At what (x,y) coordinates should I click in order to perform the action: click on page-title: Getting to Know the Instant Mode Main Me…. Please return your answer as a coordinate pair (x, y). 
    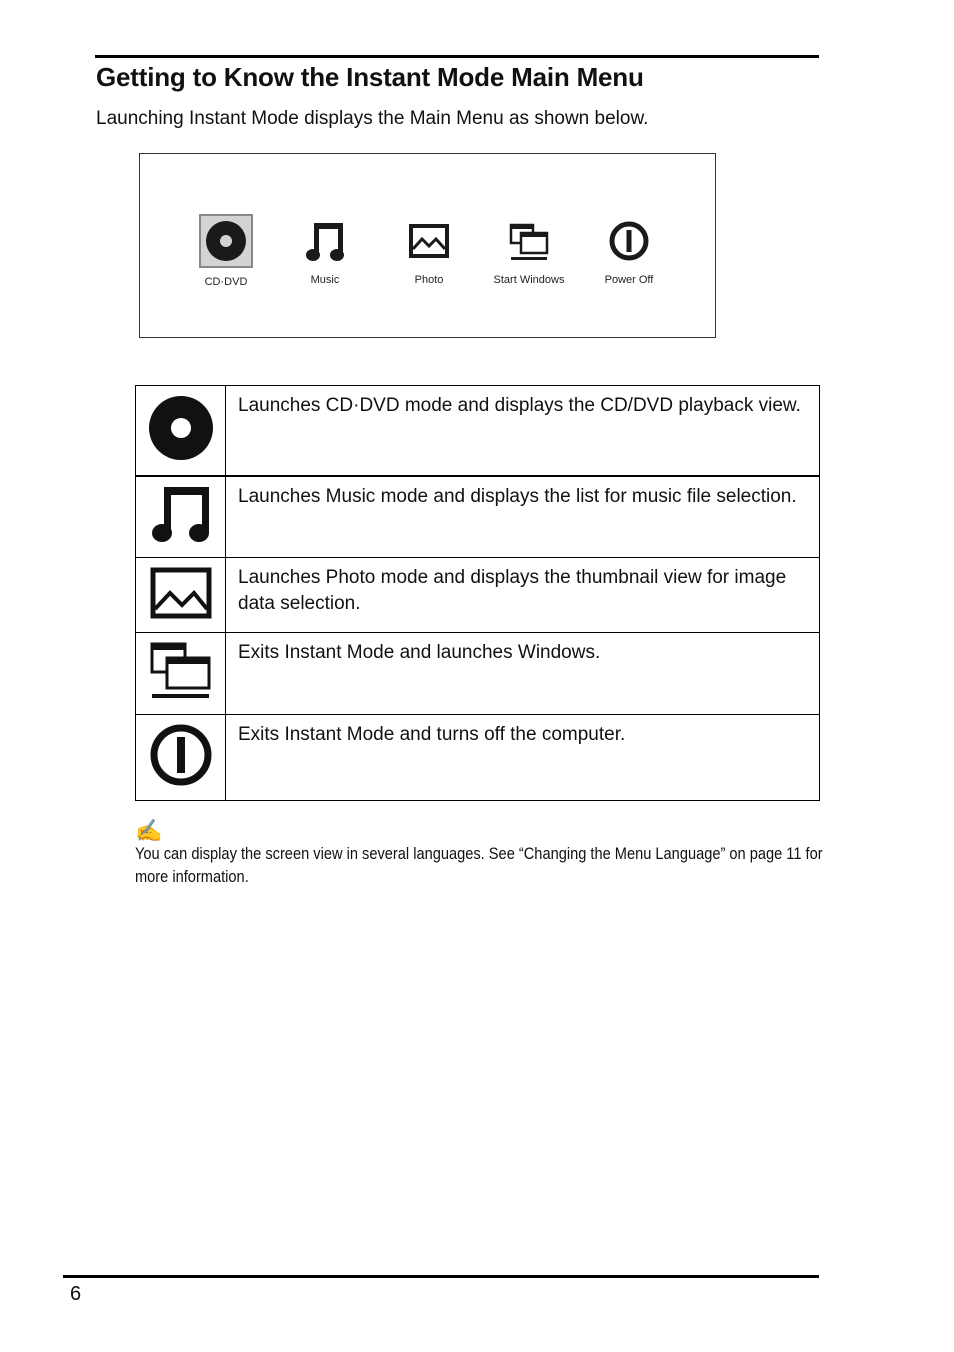
    Looking at the image, I should click on (370, 77).